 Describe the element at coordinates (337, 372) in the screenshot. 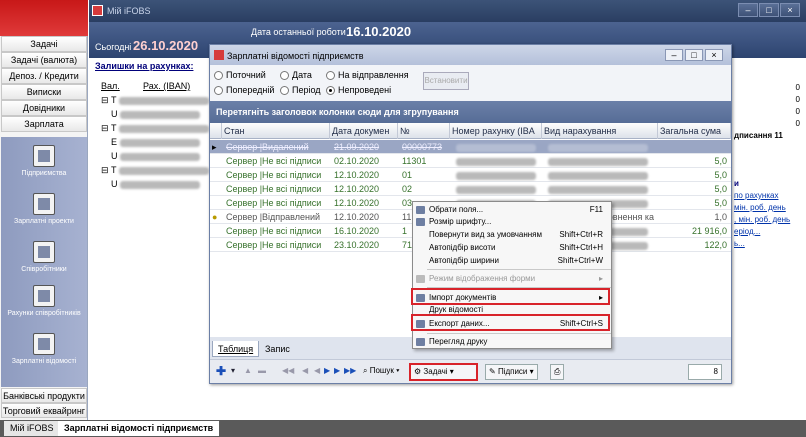

I see `next-page-icon: ▶` at that location.